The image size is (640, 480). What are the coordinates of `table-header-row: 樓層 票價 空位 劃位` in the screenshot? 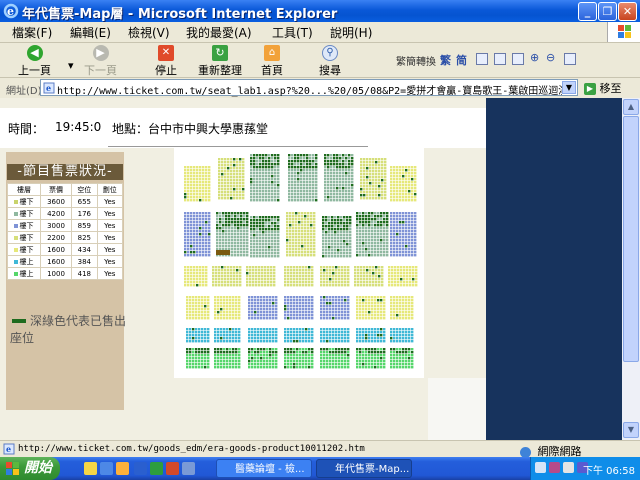 It's located at (65, 189).